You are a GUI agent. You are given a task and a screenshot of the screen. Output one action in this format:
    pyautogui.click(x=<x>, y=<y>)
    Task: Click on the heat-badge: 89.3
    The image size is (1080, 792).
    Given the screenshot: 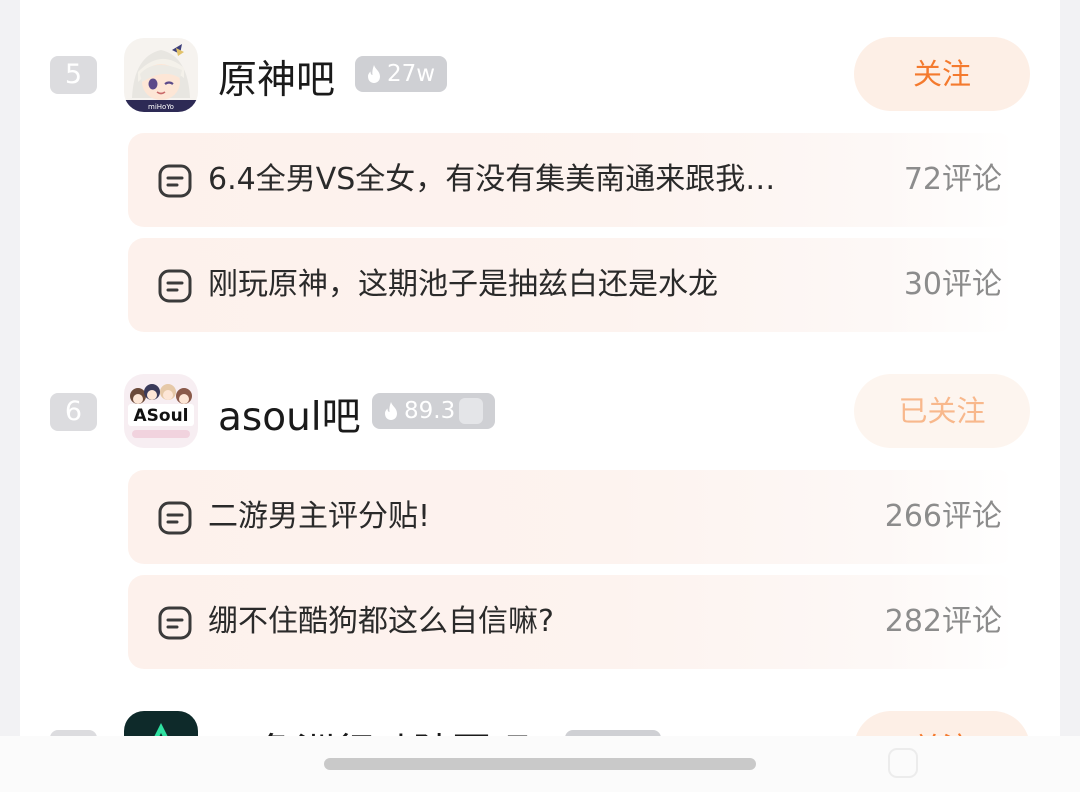 What is the action you would take?
    pyautogui.click(x=434, y=411)
    